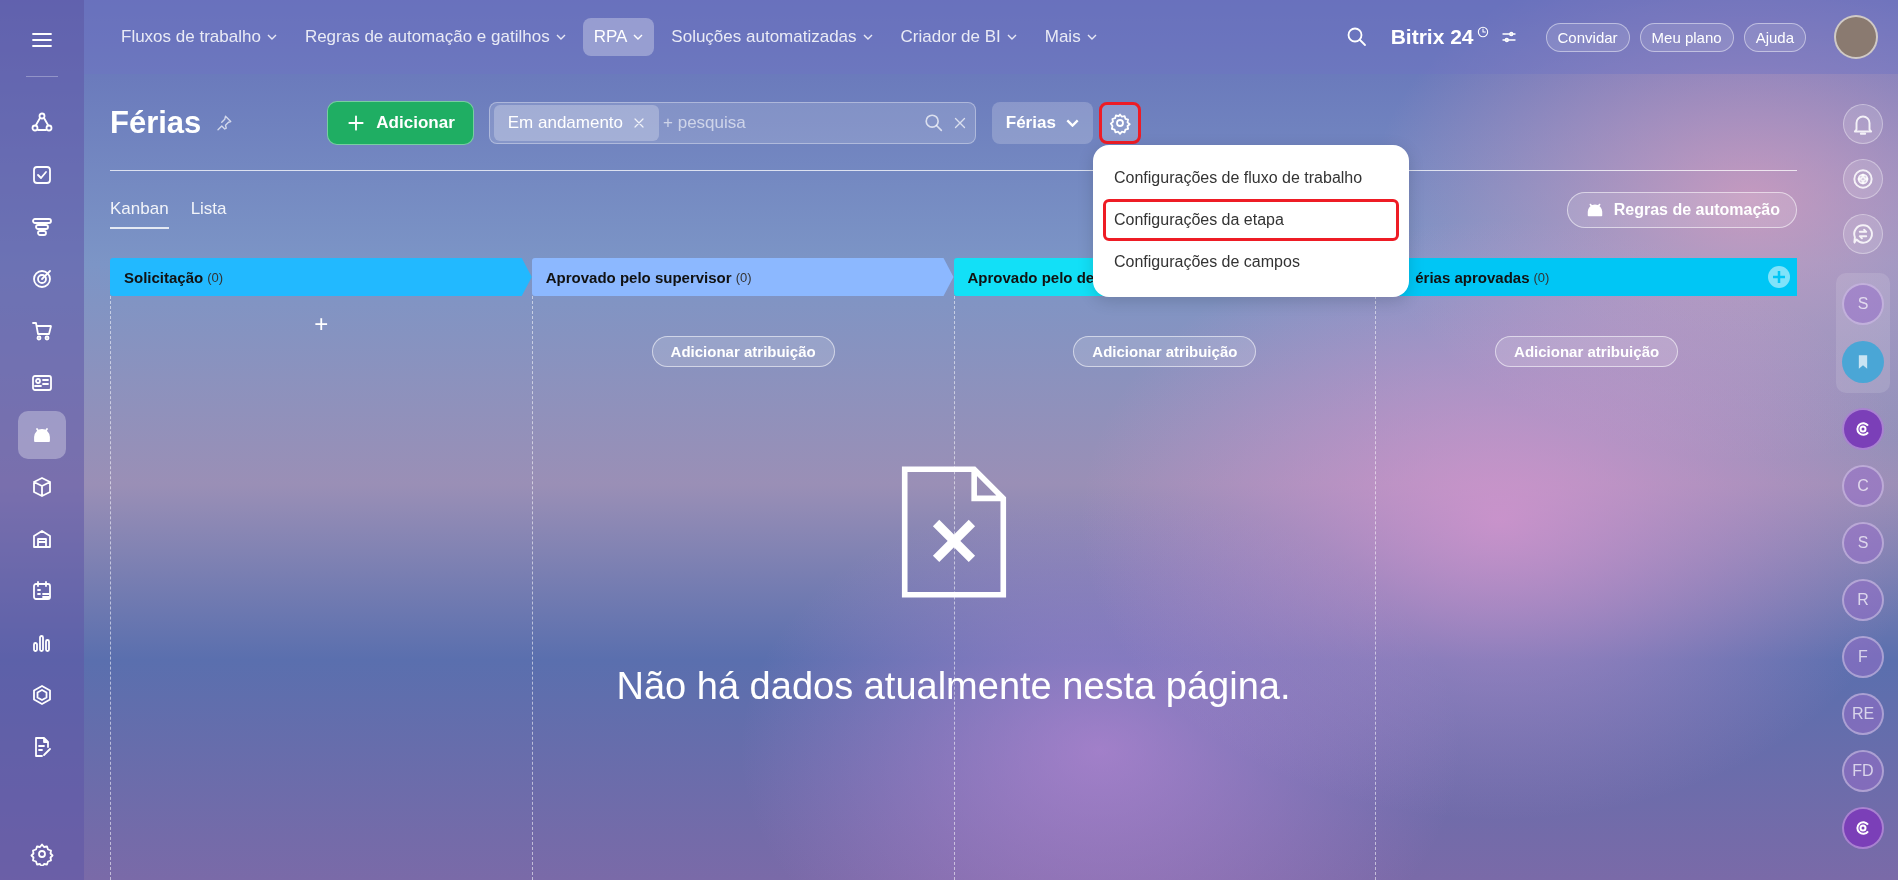 This screenshot has height=880, width=1898. Describe the element at coordinates (1774, 37) in the screenshot. I see `header-button: Ajuda` at that location.